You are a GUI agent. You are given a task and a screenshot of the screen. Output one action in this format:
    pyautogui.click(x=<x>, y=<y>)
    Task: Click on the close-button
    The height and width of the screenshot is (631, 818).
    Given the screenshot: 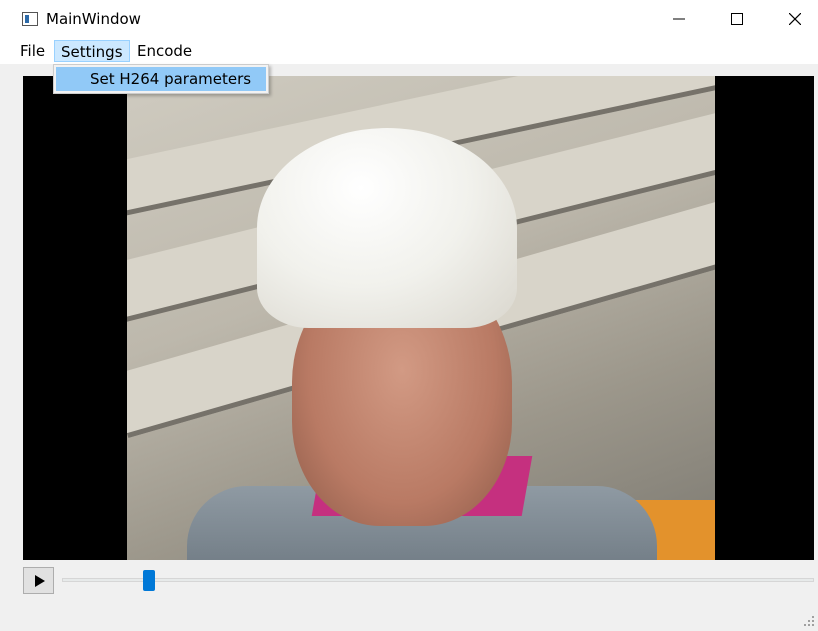 What is the action you would take?
    pyautogui.click(x=792, y=19)
    